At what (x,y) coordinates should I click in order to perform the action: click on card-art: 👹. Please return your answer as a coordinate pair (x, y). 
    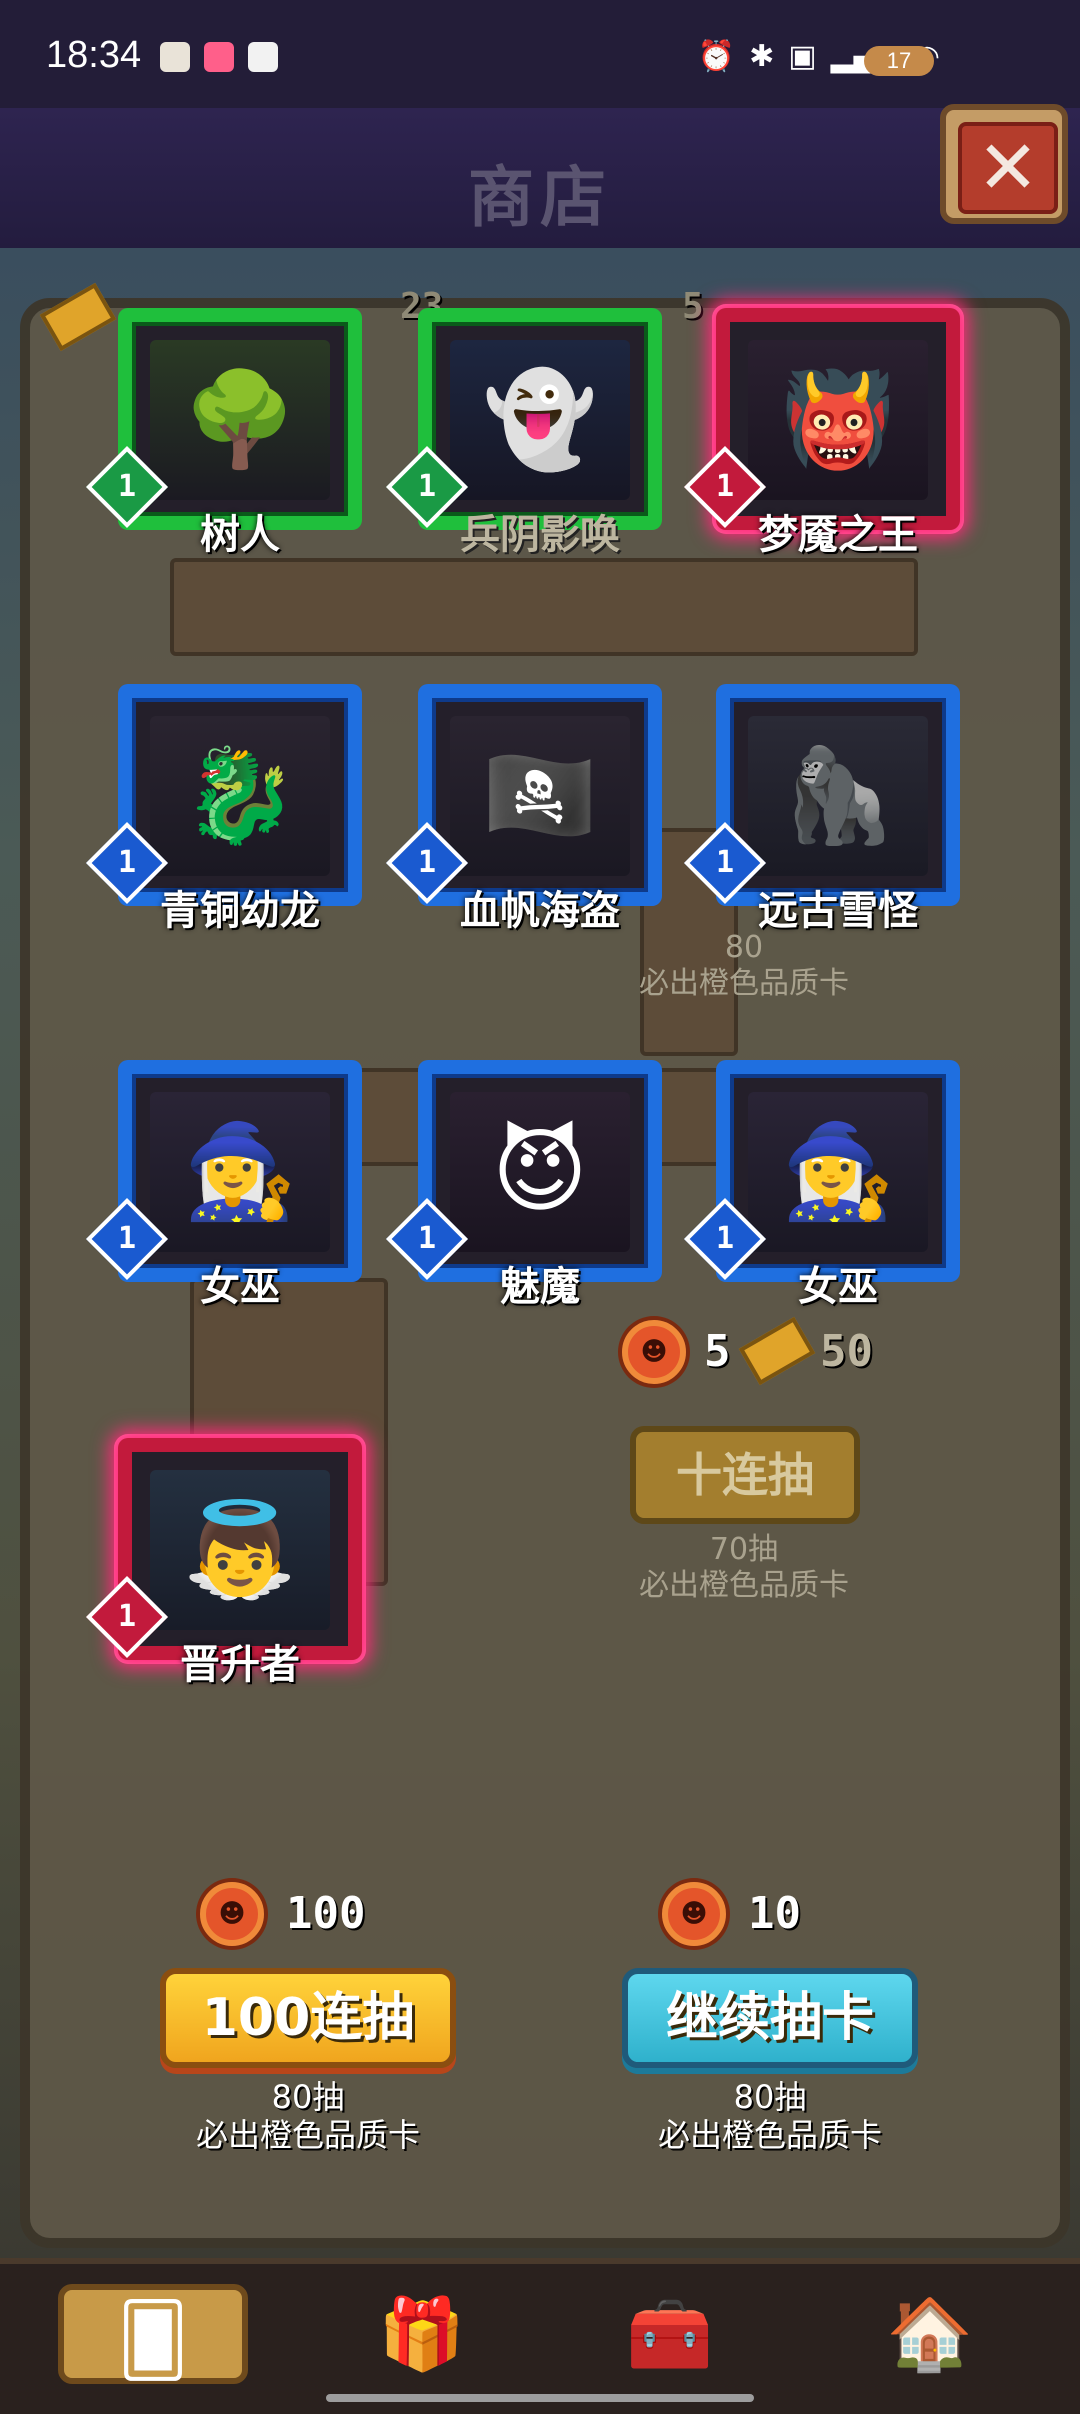
    Looking at the image, I should click on (838, 420).